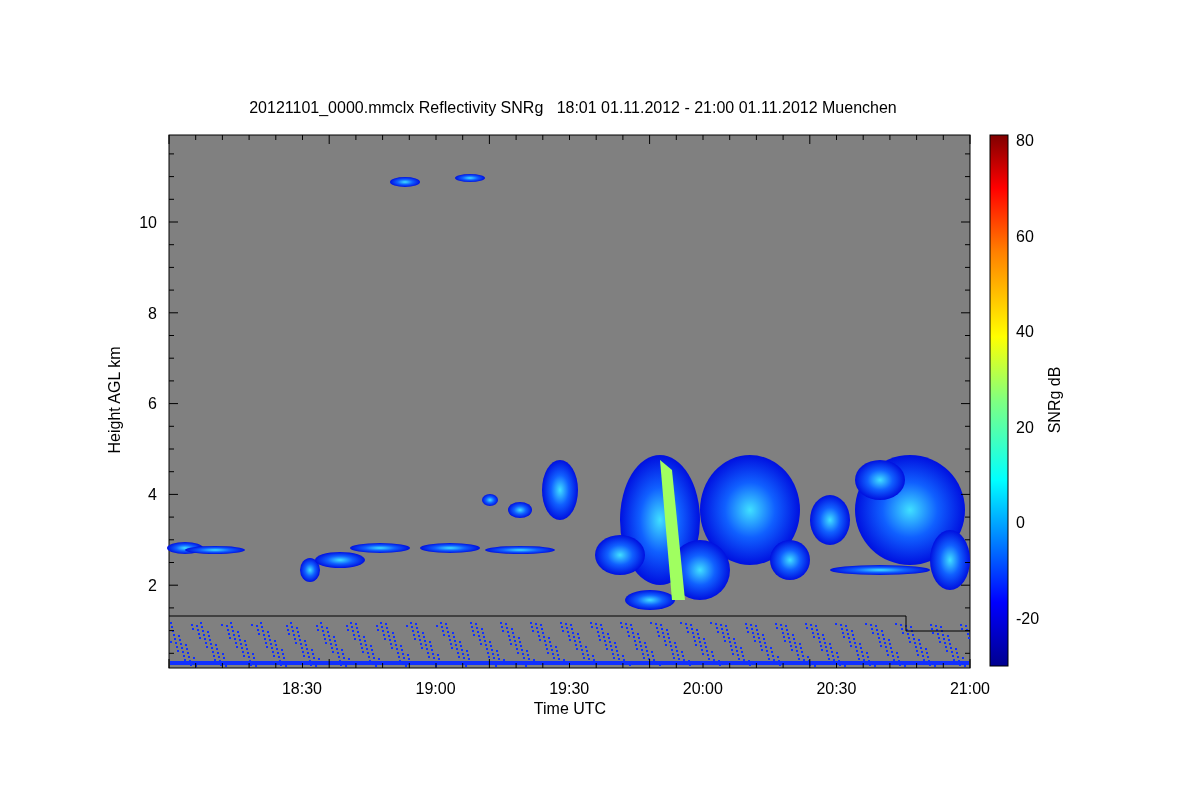 This screenshot has width=1200, height=800. I want to click on y-axis-label: Height AGL km, so click(114, 400).